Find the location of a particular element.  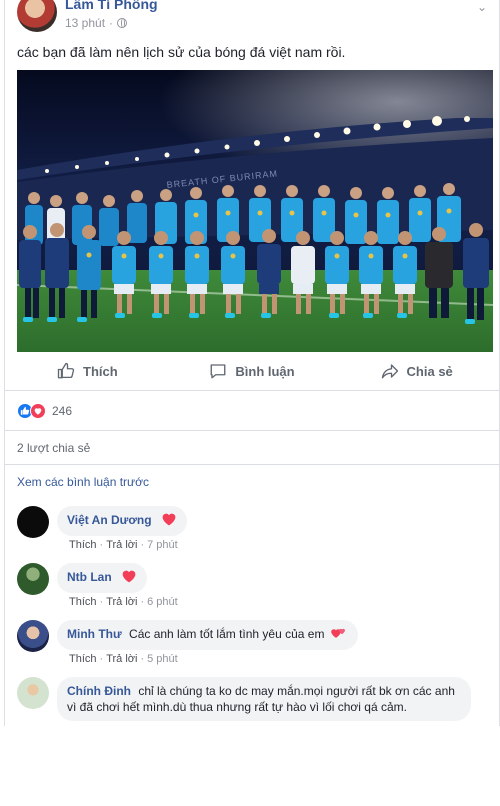

author-name: Lâm Tí Phông is located at coordinates (111, 6).